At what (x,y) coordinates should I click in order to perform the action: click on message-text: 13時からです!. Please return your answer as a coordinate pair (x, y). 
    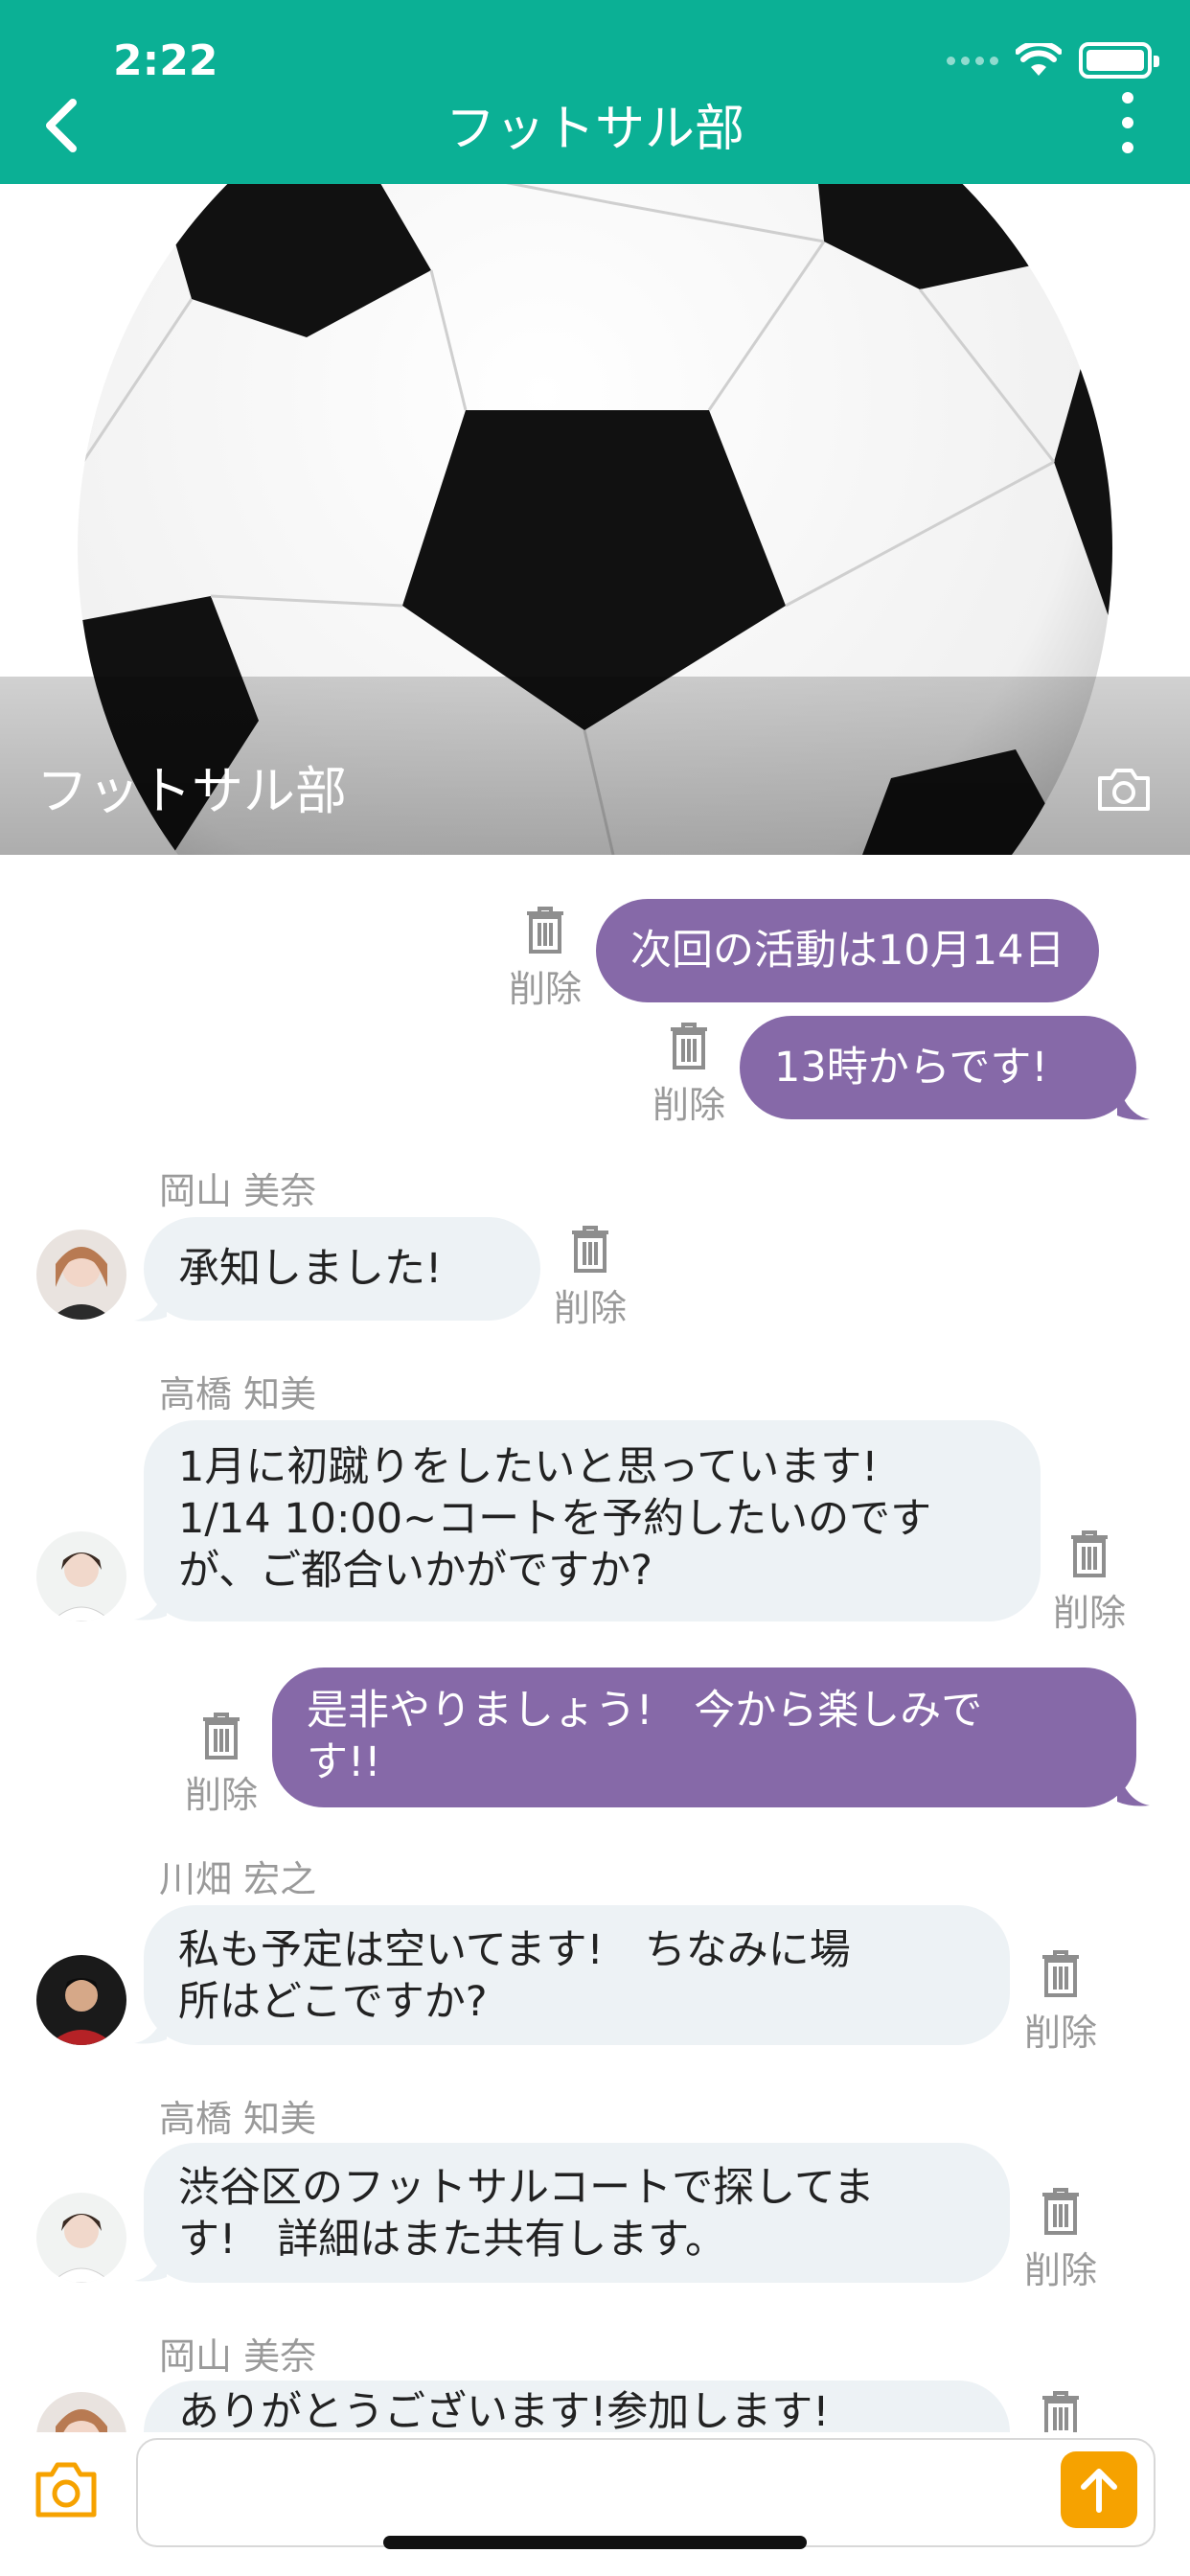
    Looking at the image, I should click on (911, 1068).